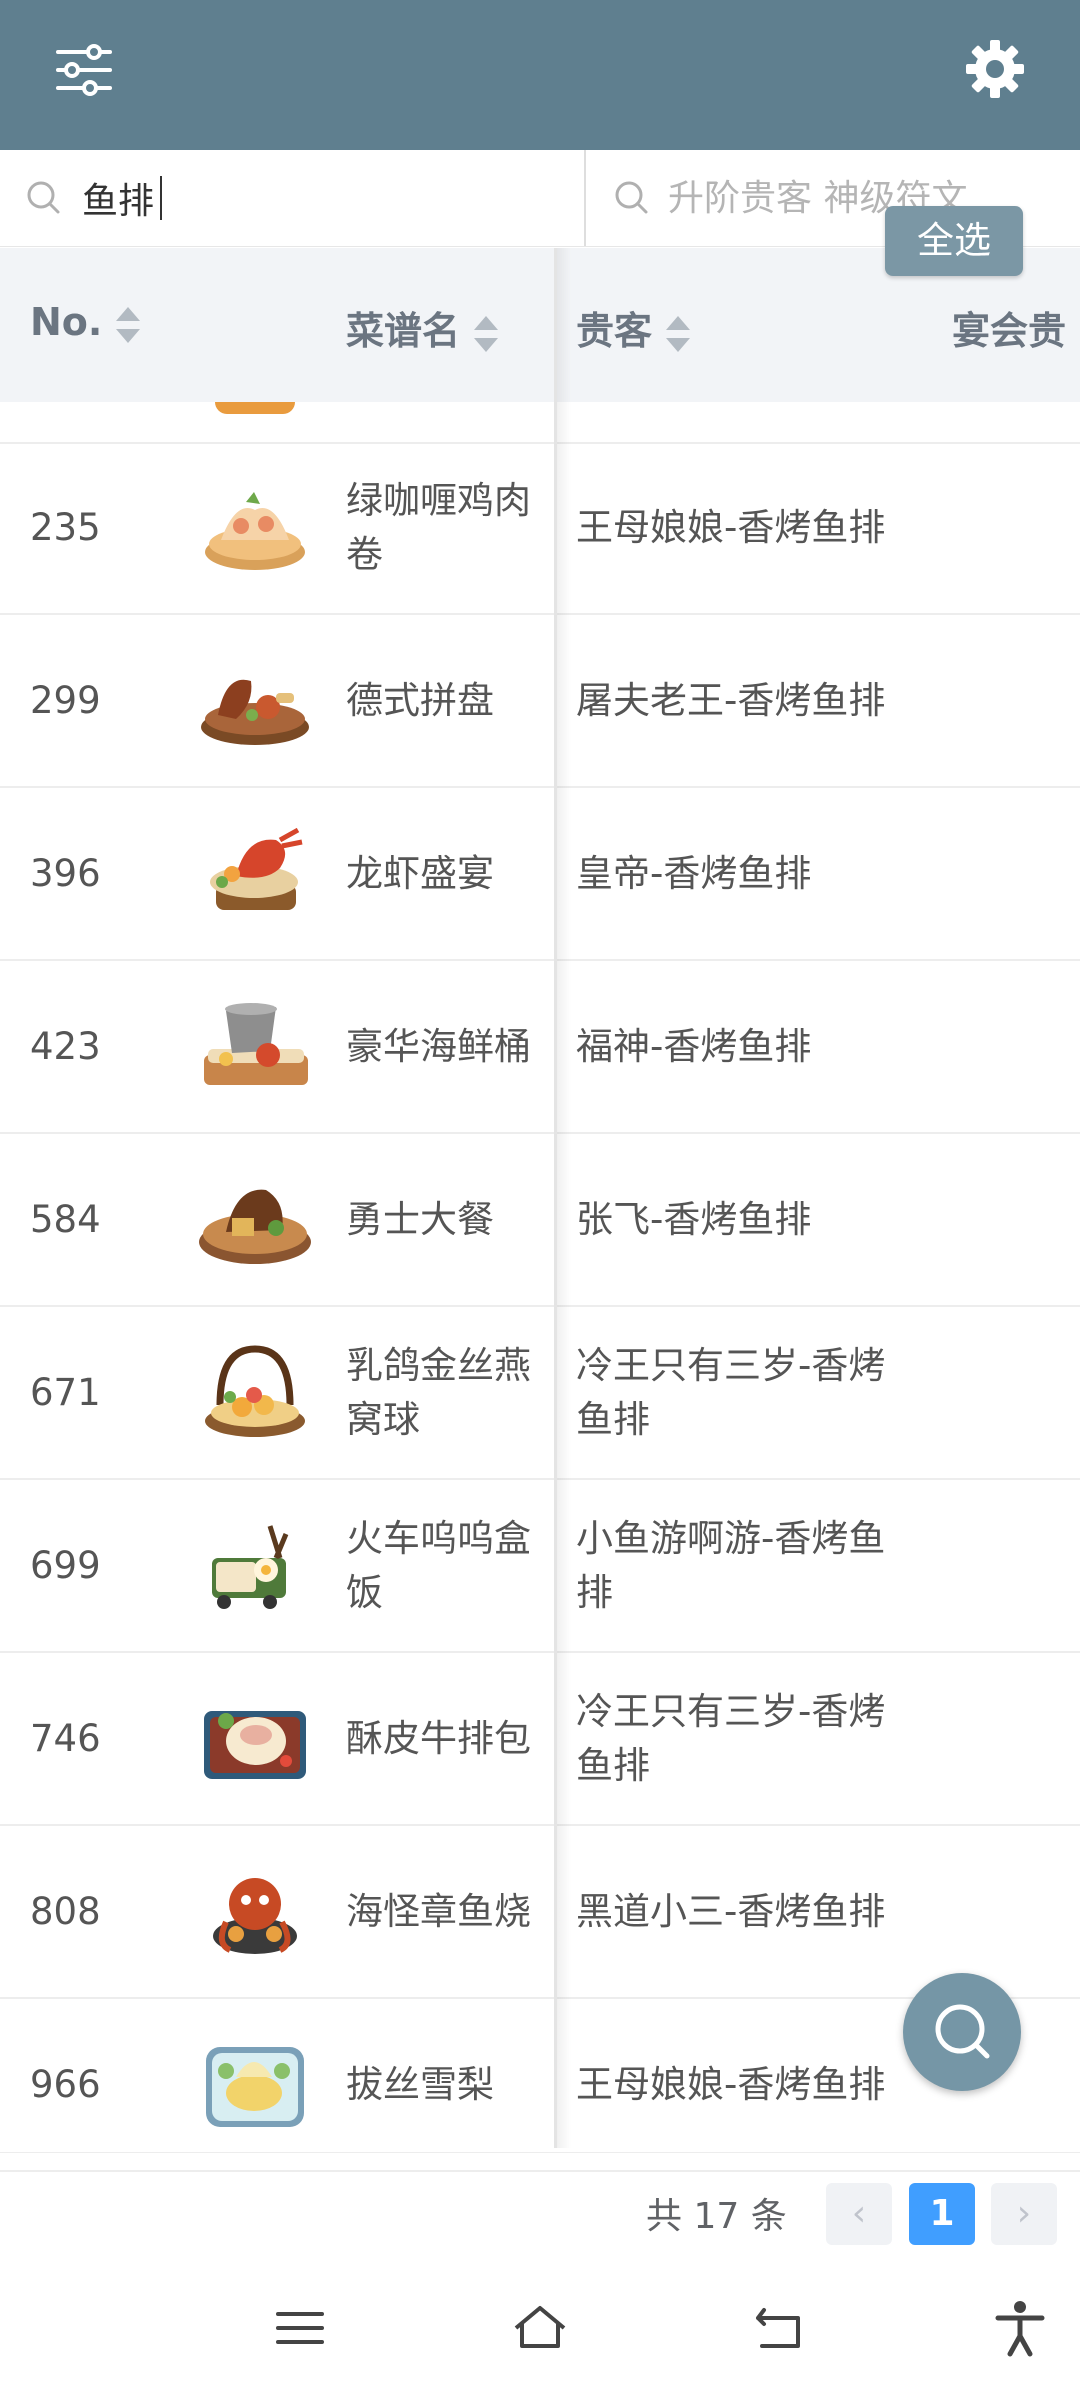 This screenshot has width=1080, height=2400. I want to click on train-bento-dish-icon, so click(250, 1567).